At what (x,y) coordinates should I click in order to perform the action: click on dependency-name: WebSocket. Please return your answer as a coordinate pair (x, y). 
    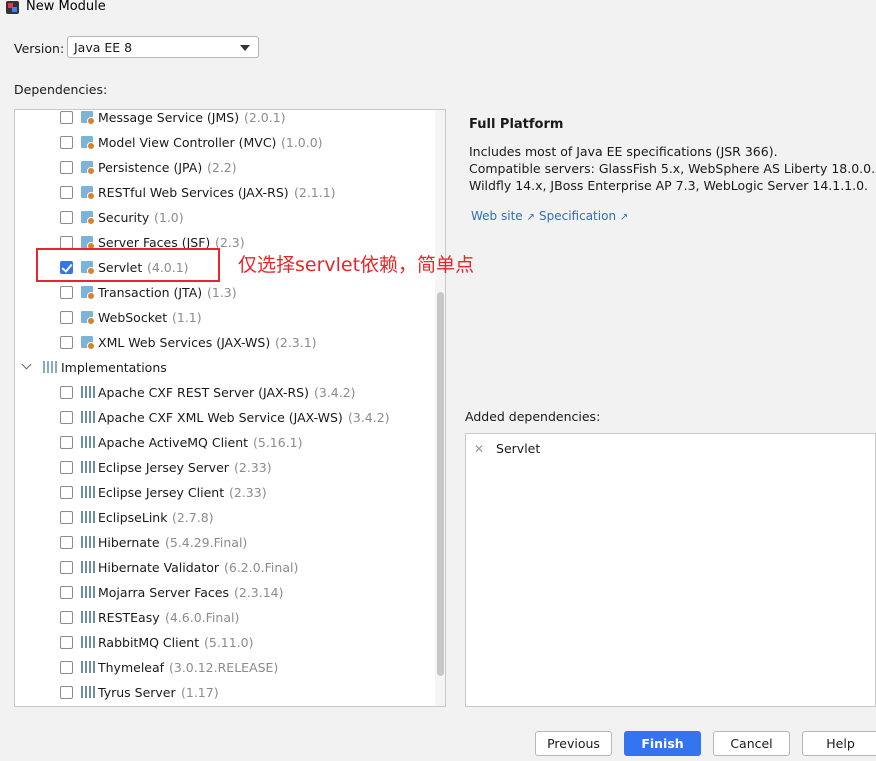
    Looking at the image, I should click on (133, 317).